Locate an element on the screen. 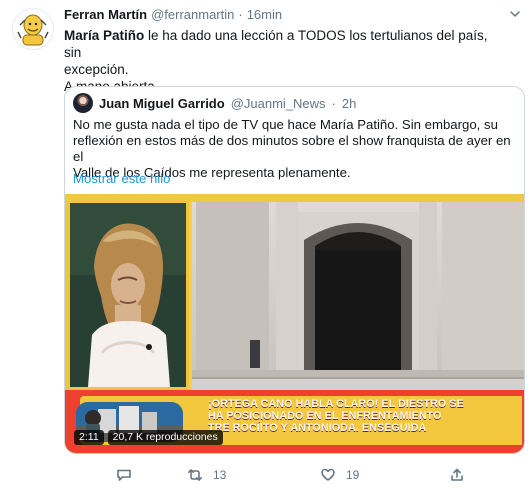  quoted-avatar is located at coordinates (83, 103).